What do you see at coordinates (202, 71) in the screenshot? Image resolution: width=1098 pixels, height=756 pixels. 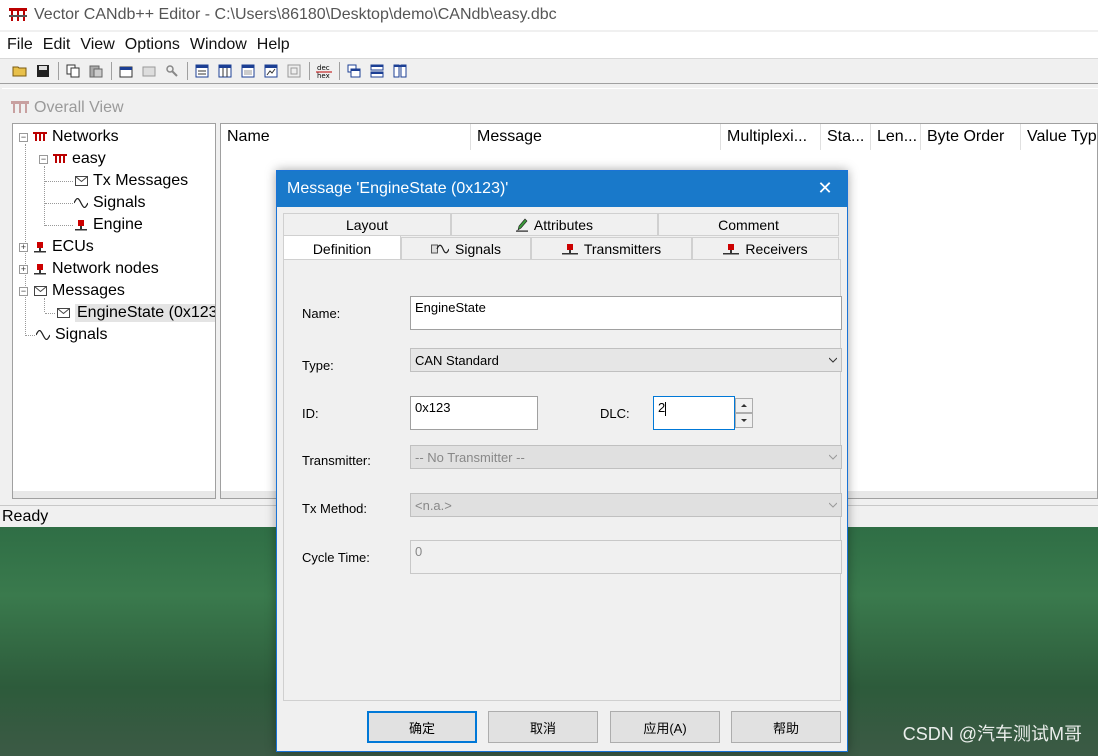 I see `view-1-icon` at bounding box center [202, 71].